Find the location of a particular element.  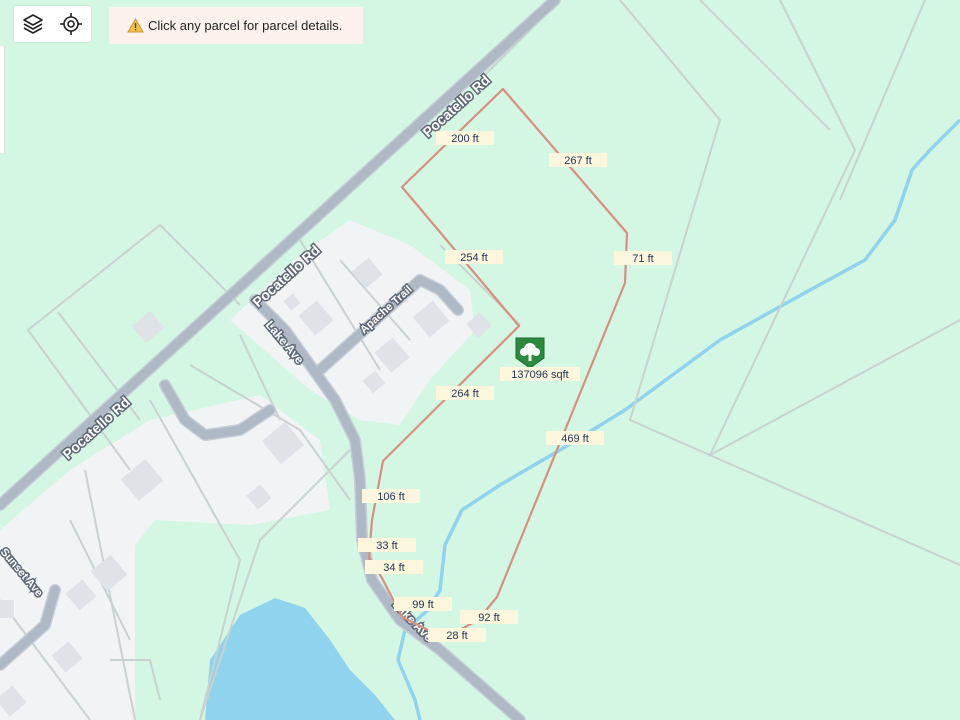

svg-text: 254 ft is located at coordinates (474, 258).